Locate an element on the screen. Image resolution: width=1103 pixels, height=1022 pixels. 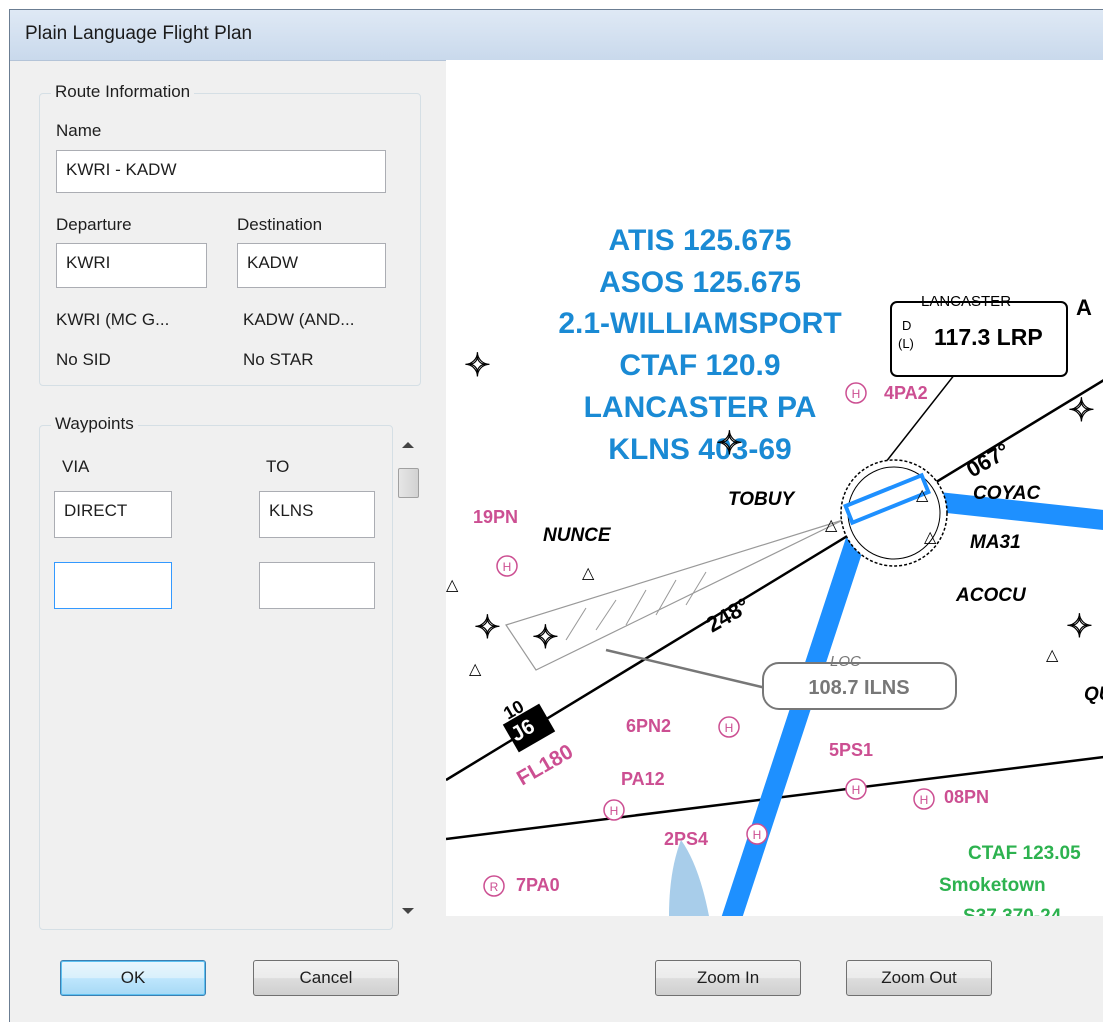
nunce-label: NUNCE is located at coordinates (577, 535).